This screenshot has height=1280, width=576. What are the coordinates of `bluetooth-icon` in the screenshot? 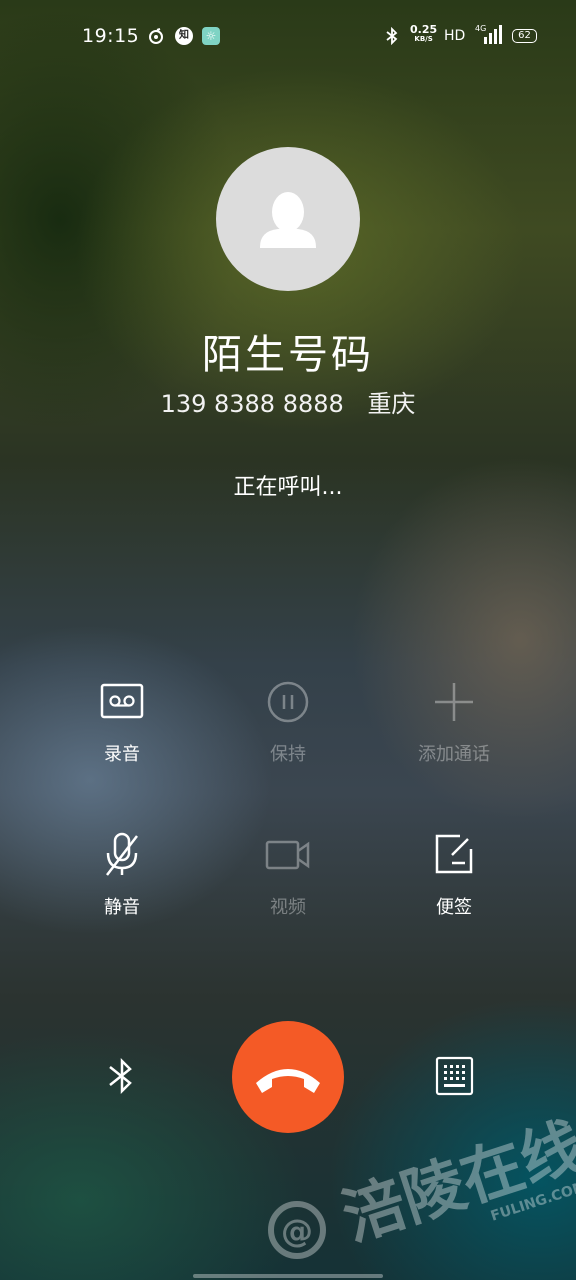 It's located at (122, 1078).